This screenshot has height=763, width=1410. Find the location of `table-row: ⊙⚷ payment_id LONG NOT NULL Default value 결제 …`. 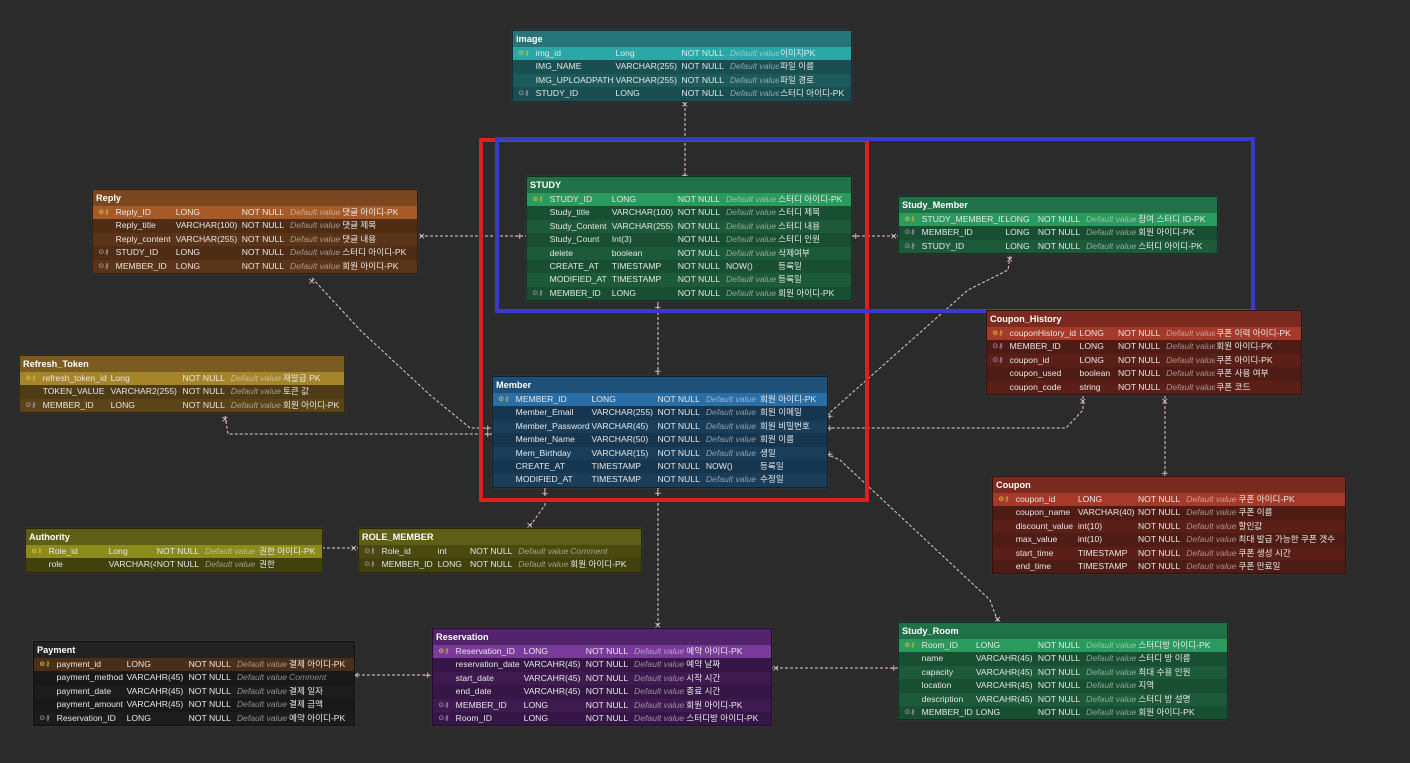

table-row: ⊙⚷ payment_id LONG NOT NULL Default value 결제 … is located at coordinates (194, 665).